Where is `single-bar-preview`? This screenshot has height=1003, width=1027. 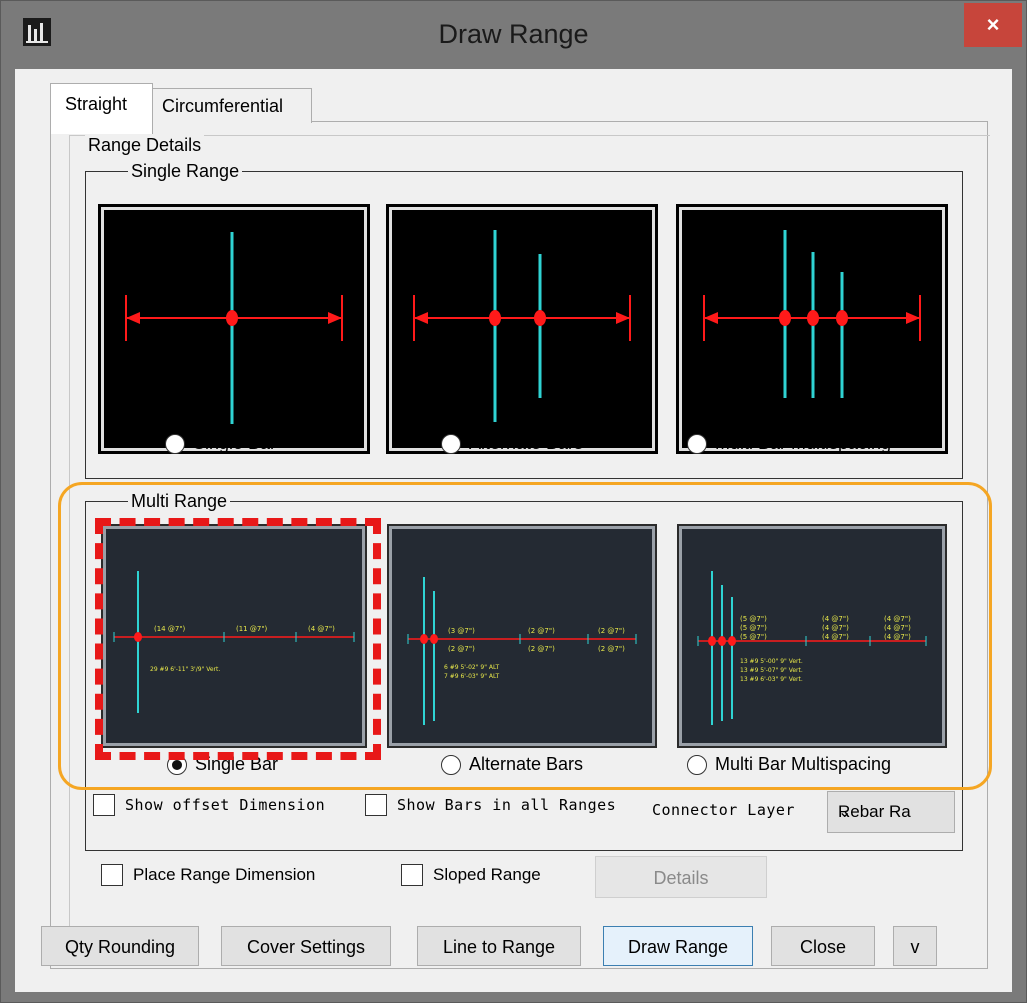 single-bar-preview is located at coordinates (234, 329).